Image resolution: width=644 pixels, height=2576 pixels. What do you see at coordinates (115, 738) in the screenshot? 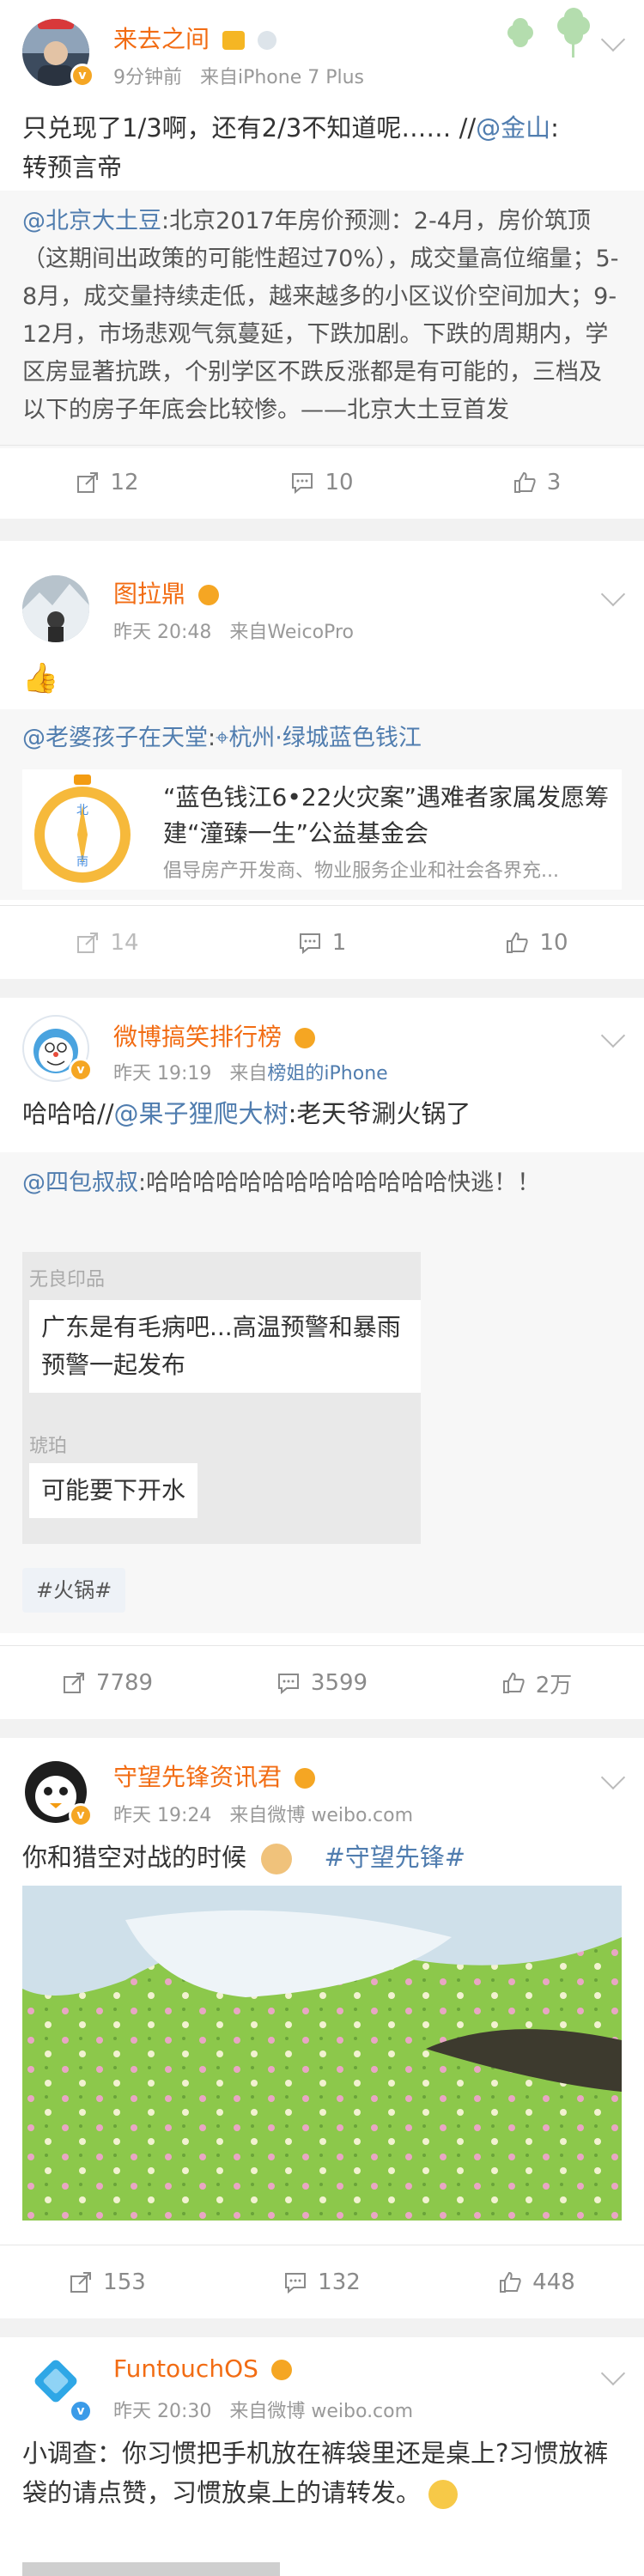
I see `mention-link: @老婆孩子在天堂` at bounding box center [115, 738].